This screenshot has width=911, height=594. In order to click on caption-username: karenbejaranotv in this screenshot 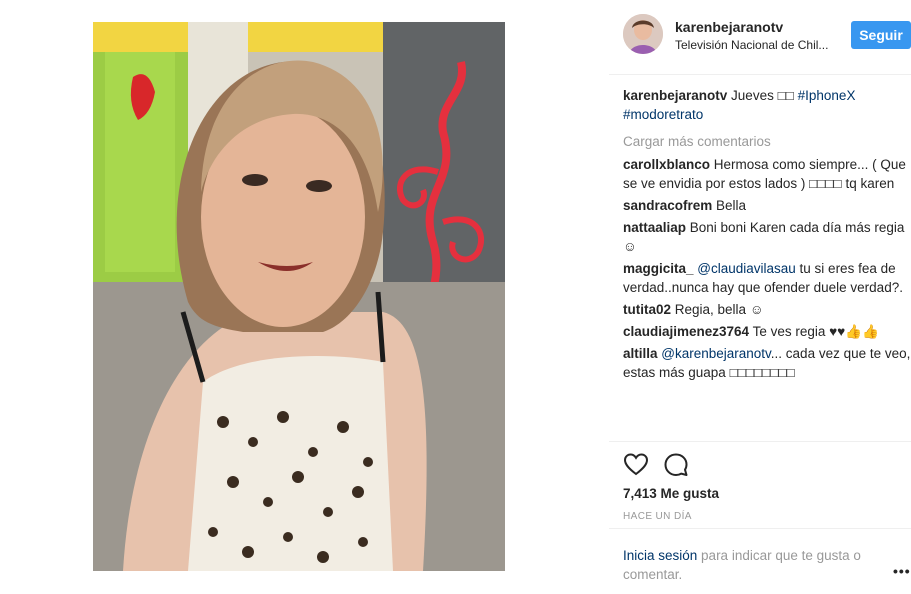, I will do `click(675, 95)`.